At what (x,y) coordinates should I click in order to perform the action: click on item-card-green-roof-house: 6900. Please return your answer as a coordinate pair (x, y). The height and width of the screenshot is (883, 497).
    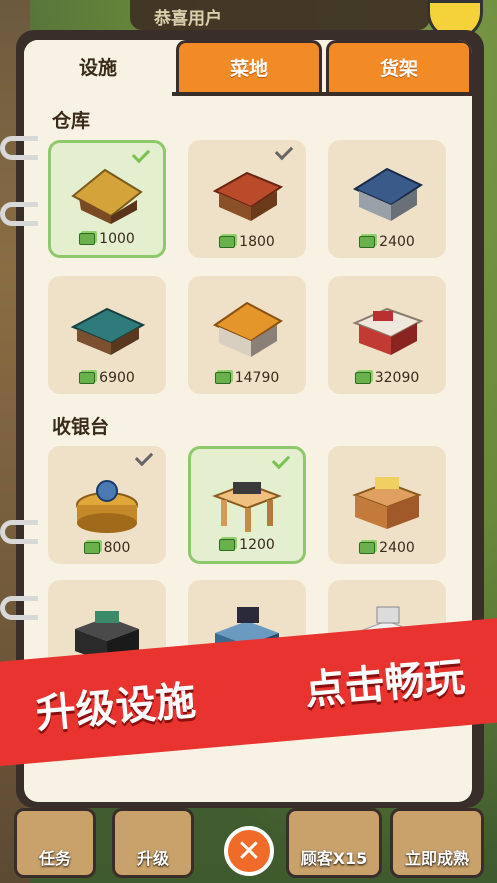
    Looking at the image, I should click on (107, 335).